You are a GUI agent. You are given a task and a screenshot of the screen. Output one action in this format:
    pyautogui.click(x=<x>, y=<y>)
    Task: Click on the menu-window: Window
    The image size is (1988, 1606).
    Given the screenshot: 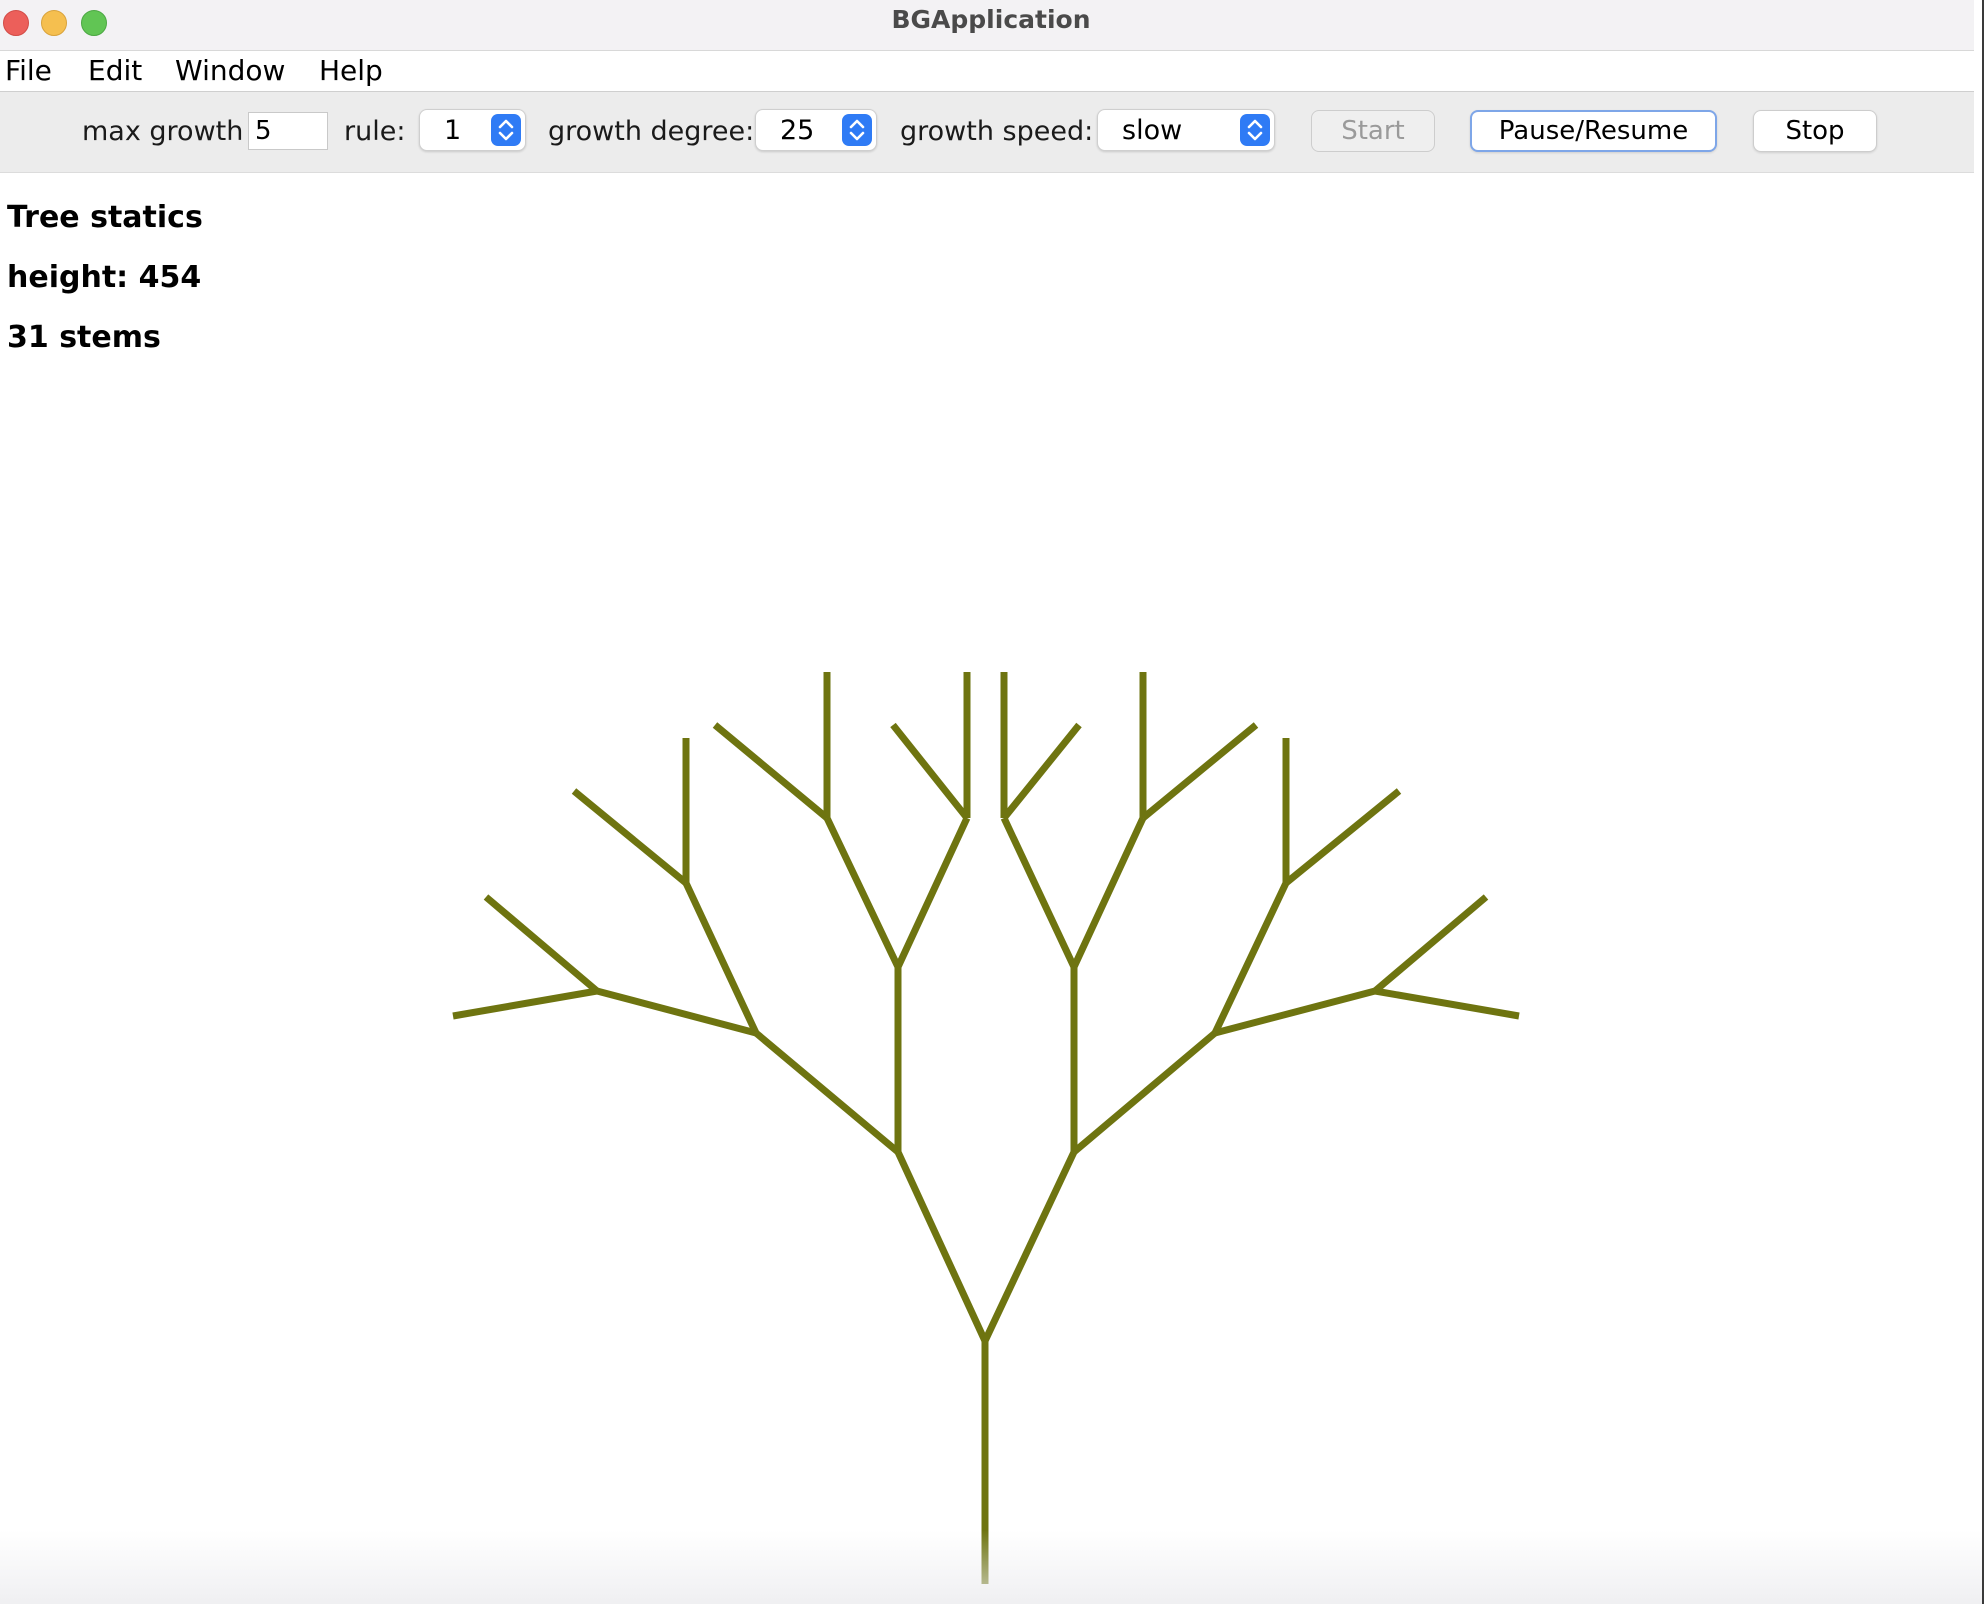 What is the action you would take?
    pyautogui.click(x=230, y=70)
    